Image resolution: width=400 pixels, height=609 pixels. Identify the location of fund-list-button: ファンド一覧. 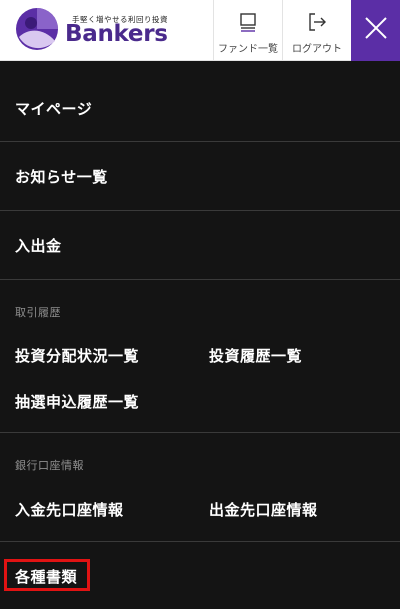
(247, 30).